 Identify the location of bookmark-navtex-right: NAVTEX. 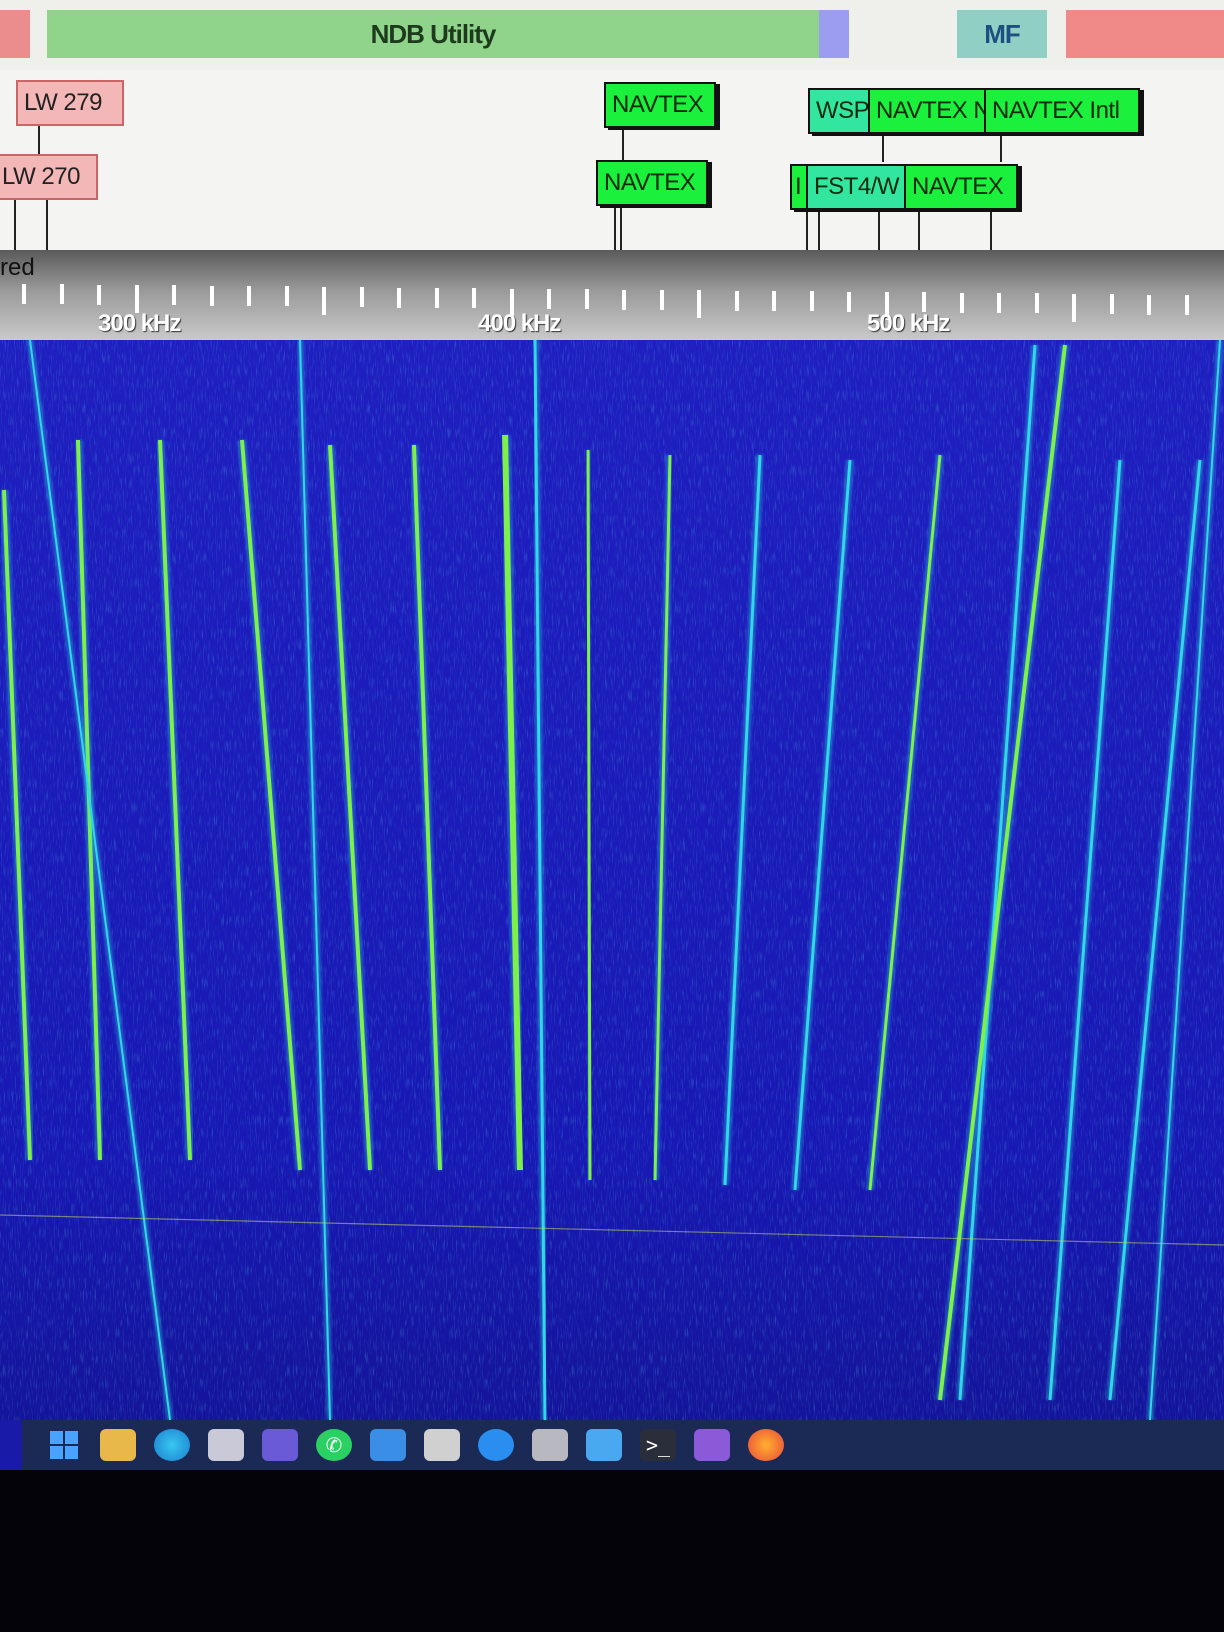
(961, 187).